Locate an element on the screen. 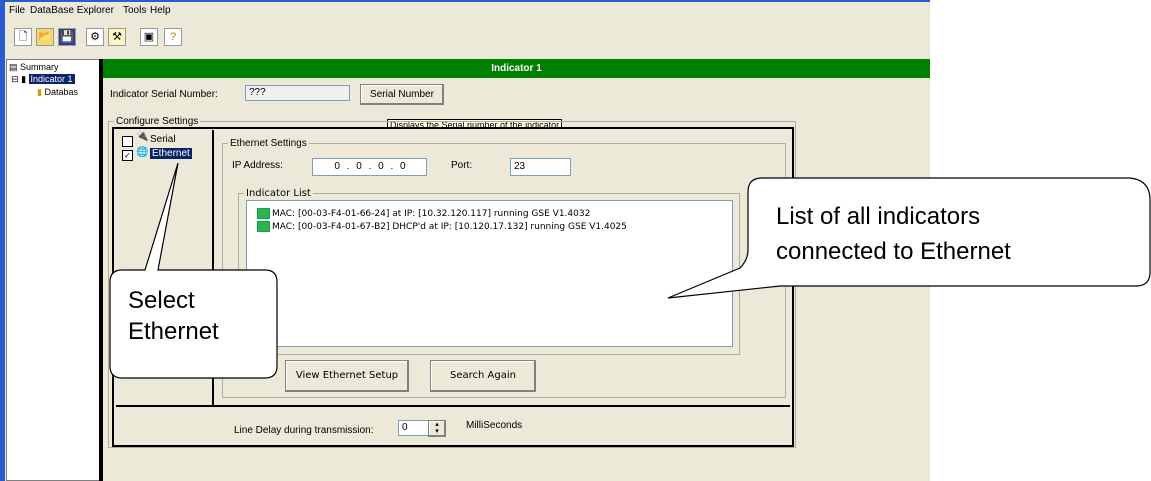  list-callout-line1: List of all indicators is located at coordinates (878, 216).